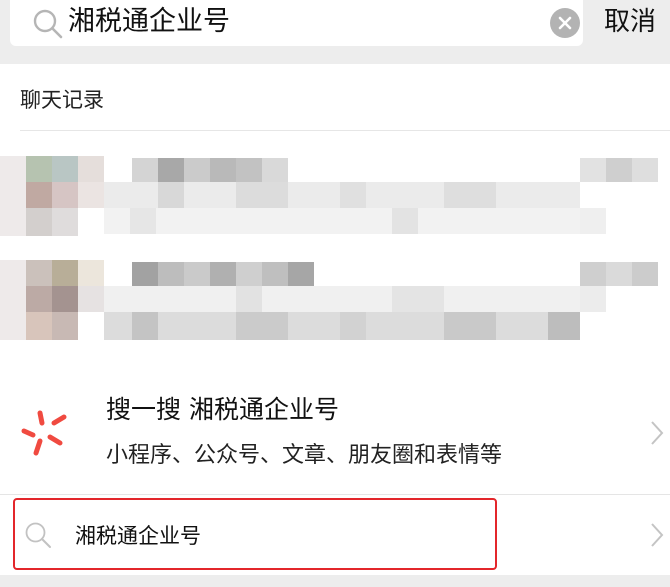 Image resolution: width=670 pixels, height=587 pixels. Describe the element at coordinates (630, 22) in the screenshot. I see `cancel-button: 取消` at that location.